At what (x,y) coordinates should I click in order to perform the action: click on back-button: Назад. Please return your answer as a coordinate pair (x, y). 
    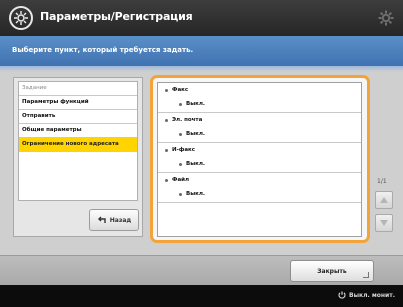
    Looking at the image, I should click on (114, 220).